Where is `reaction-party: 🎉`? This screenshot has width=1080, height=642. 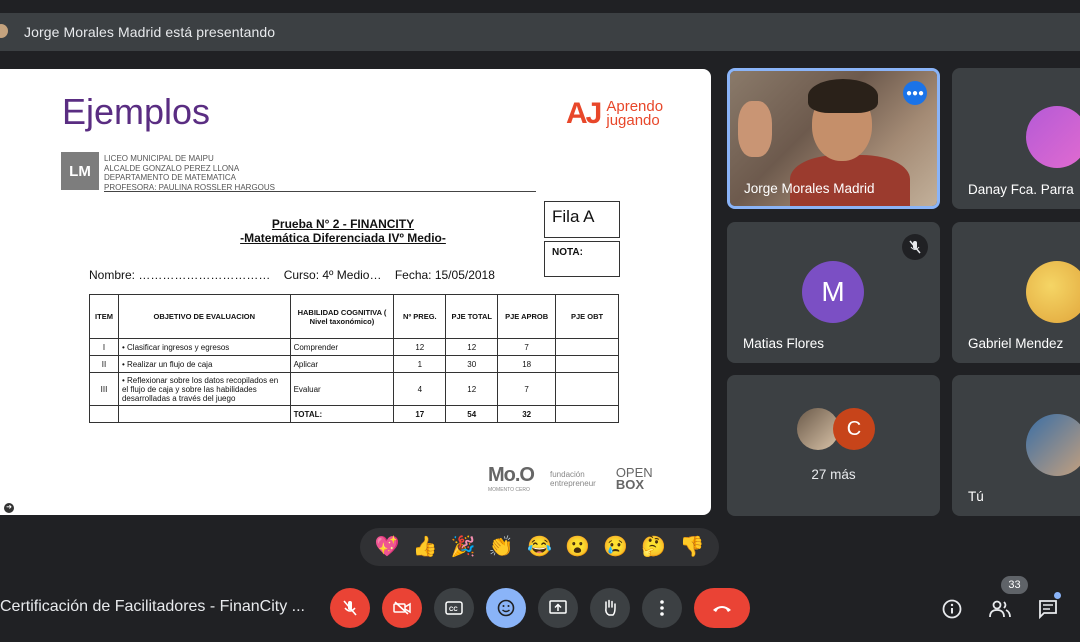
reaction-party: 🎉 is located at coordinates (463, 547).